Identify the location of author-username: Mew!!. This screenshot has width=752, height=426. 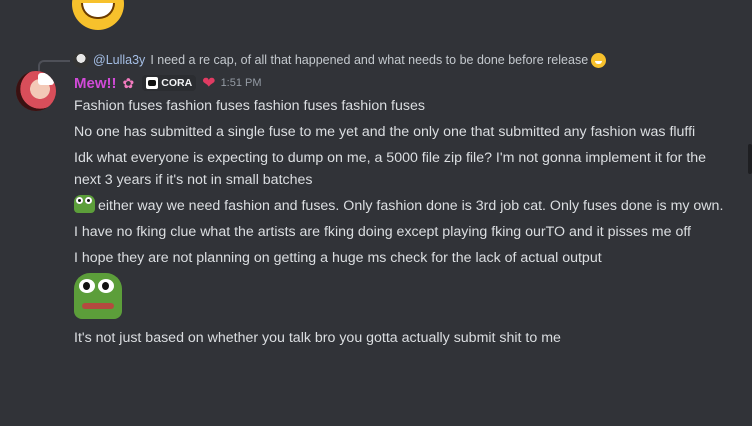
(95, 83).